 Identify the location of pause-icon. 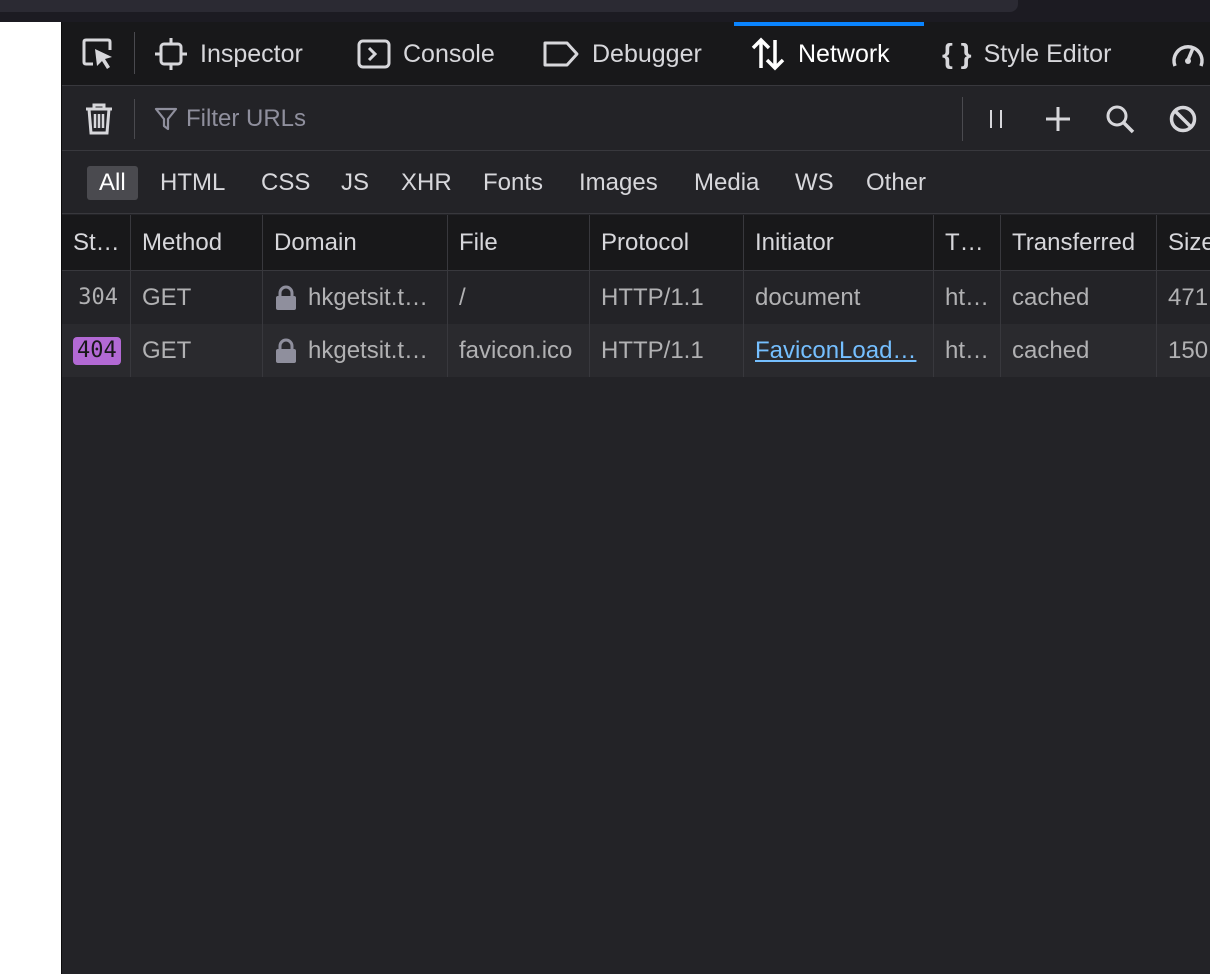
(996, 119).